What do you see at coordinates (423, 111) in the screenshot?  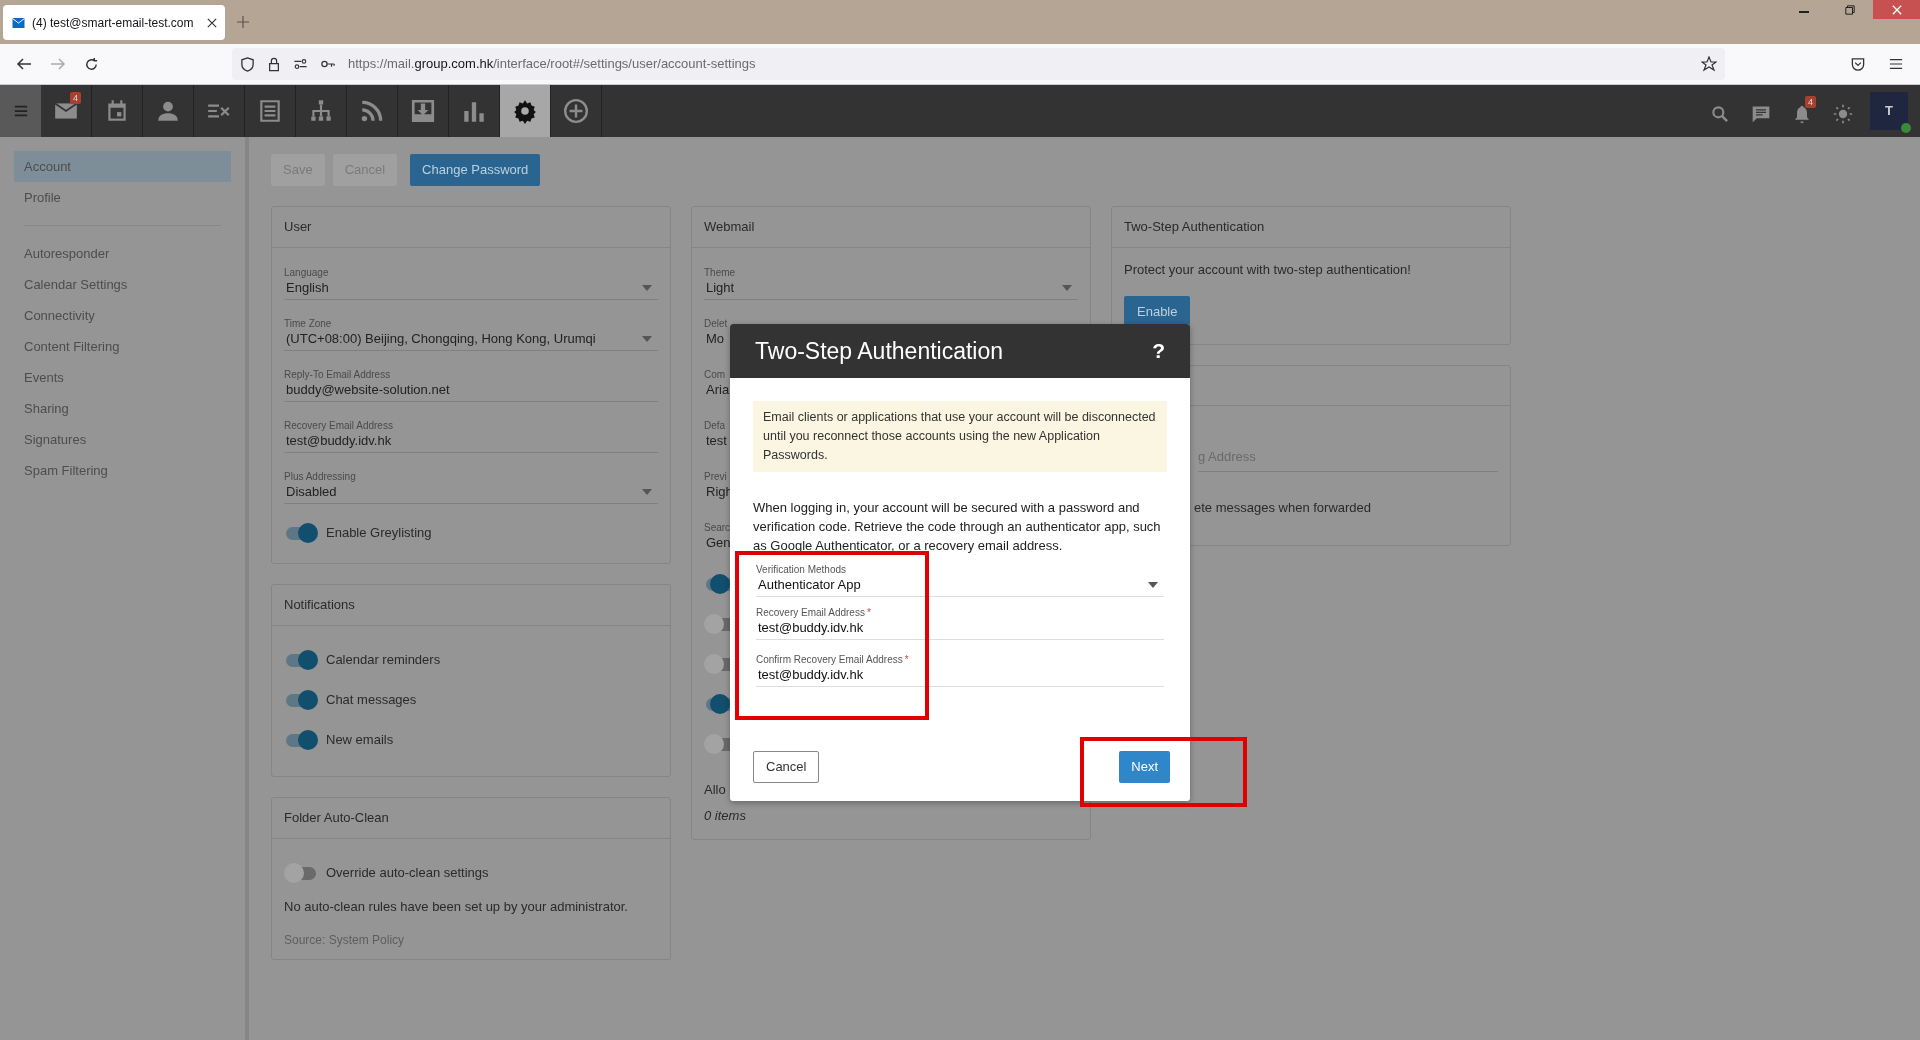 I see `download-box-icon` at bounding box center [423, 111].